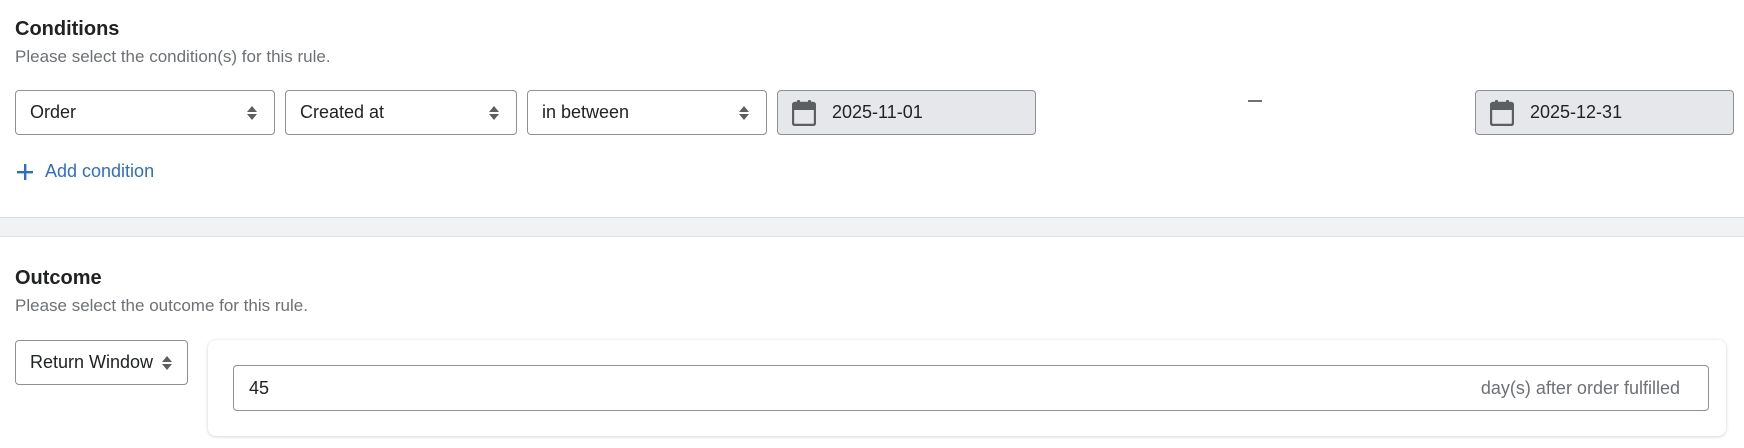 The height and width of the screenshot is (448, 1744). Describe the element at coordinates (647, 112) in the screenshot. I see `condition-operator-select: in between` at that location.